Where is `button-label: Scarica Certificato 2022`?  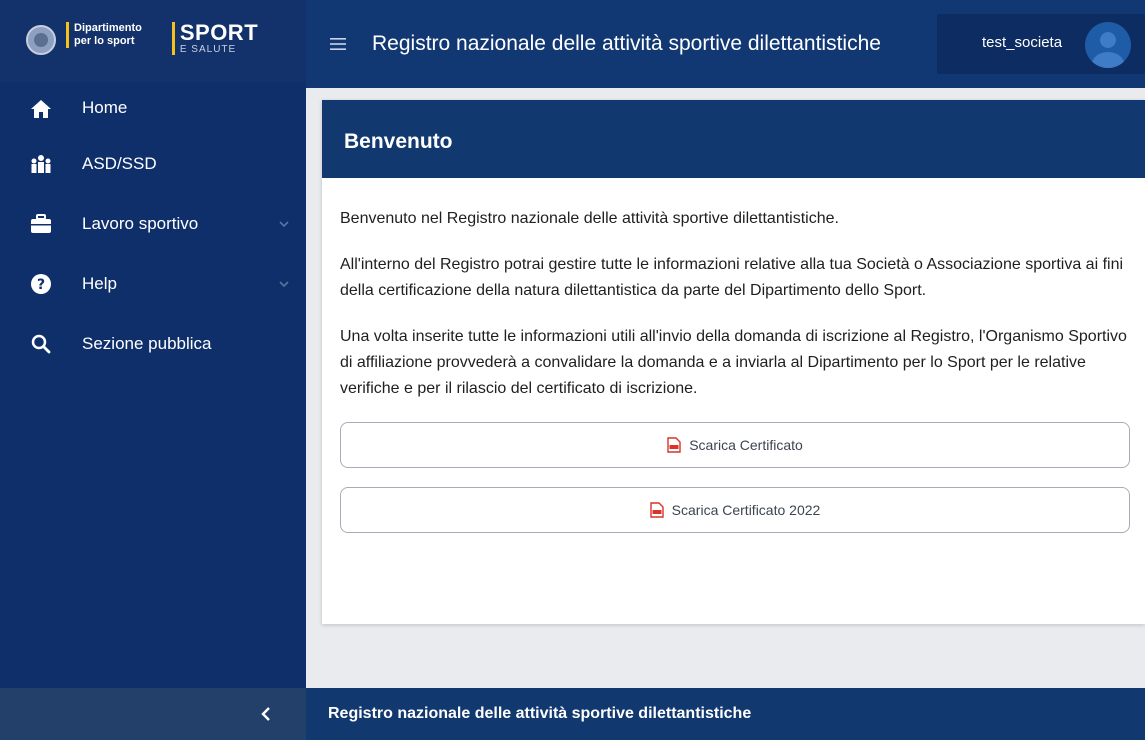
button-label: Scarica Certificato 2022 is located at coordinates (746, 510).